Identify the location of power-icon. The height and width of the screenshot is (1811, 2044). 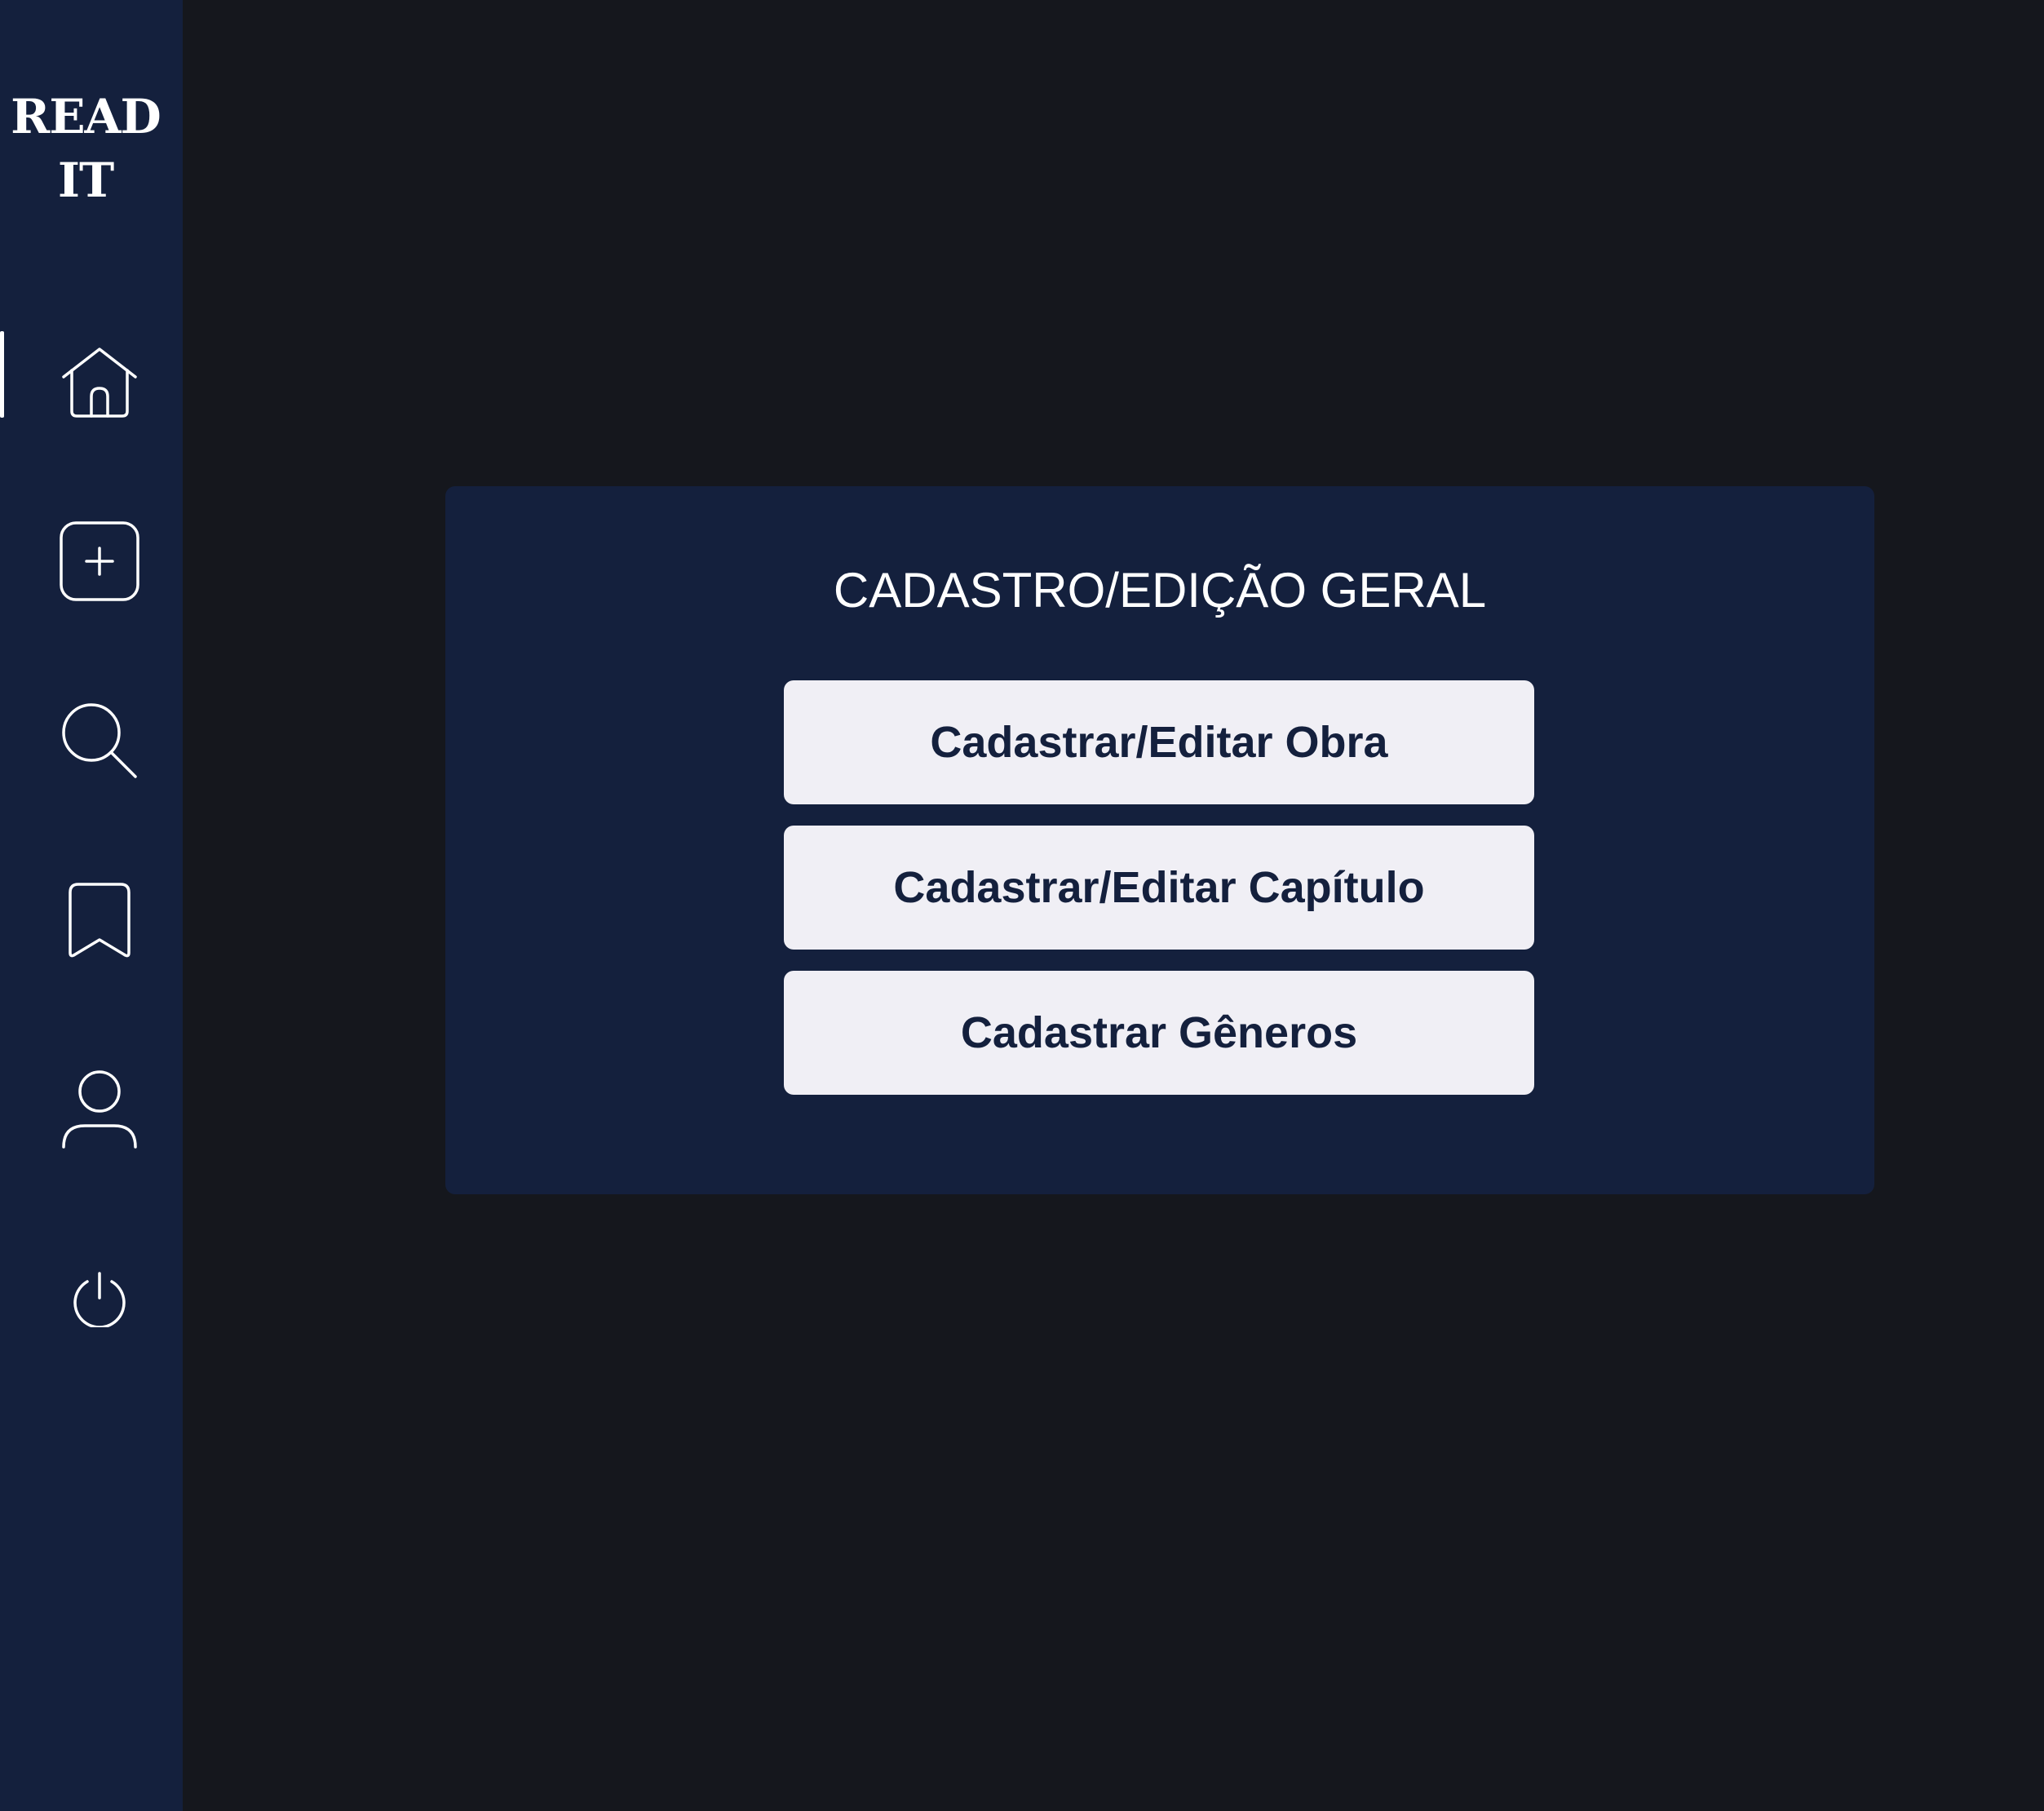
(100, 1299).